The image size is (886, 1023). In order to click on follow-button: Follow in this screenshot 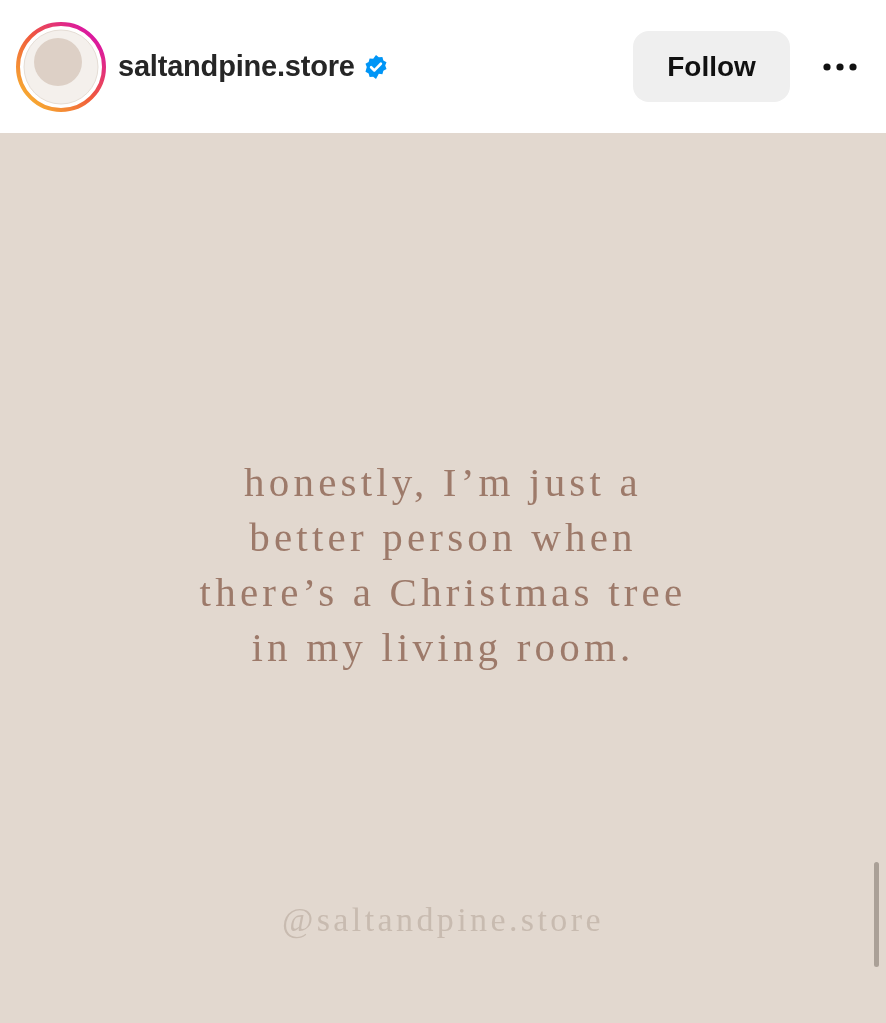, I will do `click(711, 66)`.